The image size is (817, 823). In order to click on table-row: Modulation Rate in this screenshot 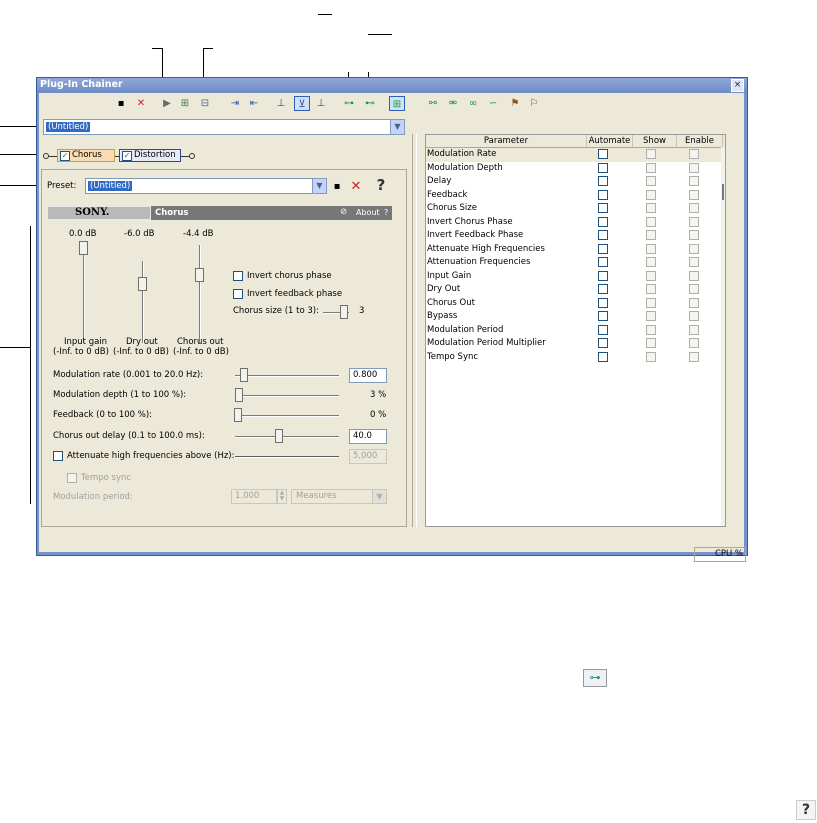, I will do `click(575, 155)`.